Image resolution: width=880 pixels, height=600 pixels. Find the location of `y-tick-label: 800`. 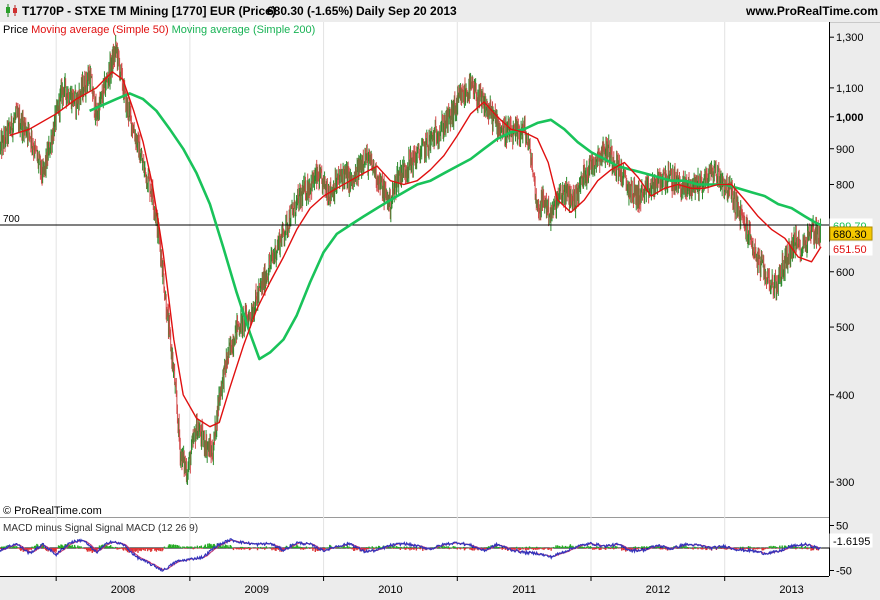

y-tick-label: 800 is located at coordinates (845, 185).